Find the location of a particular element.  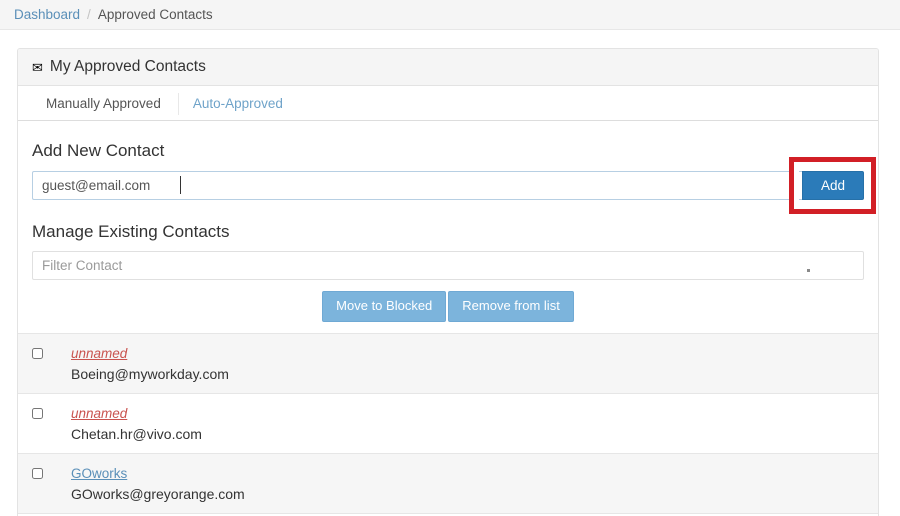

tab-auto-approved: Auto-Approved is located at coordinates (238, 103).